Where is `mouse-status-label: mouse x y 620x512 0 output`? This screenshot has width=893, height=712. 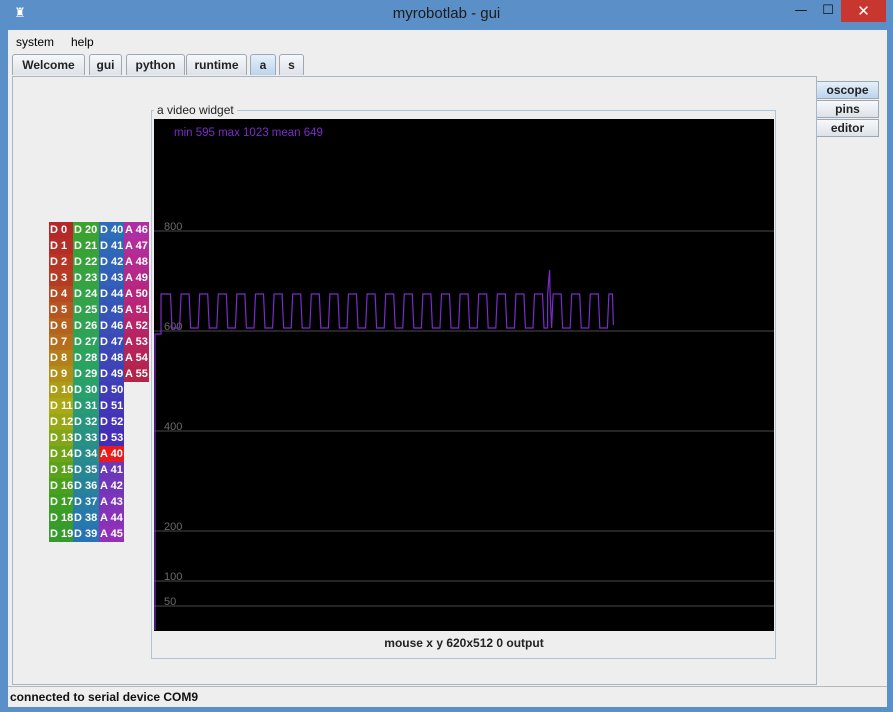 mouse-status-label: mouse x y 620x512 0 output is located at coordinates (464, 643).